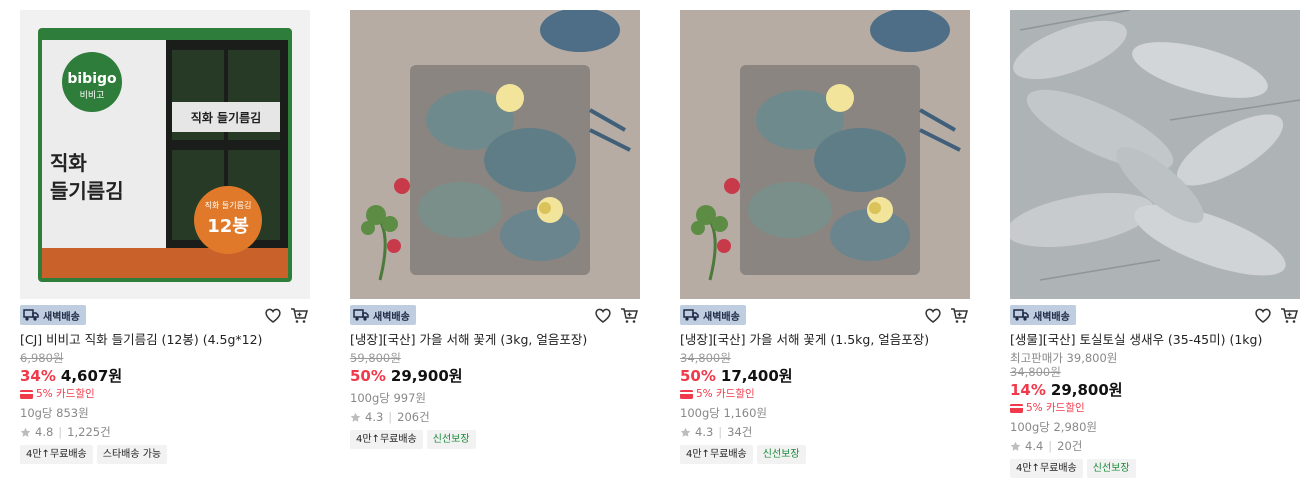 This screenshot has height=504, width=1310. Describe the element at coordinates (42, 358) in the screenshot. I see `original-price: 6,980원` at that location.